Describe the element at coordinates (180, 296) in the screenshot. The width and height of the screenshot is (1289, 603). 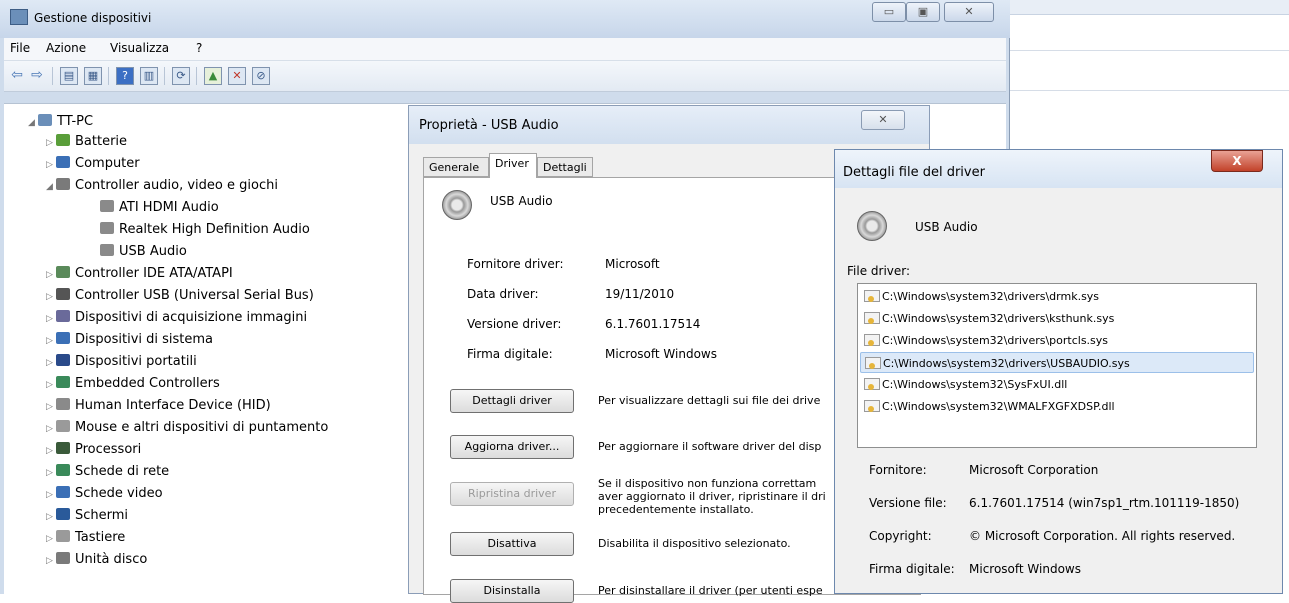
I see `tree-node: ▷ Controller USB (Universal Serial Bus)` at that location.